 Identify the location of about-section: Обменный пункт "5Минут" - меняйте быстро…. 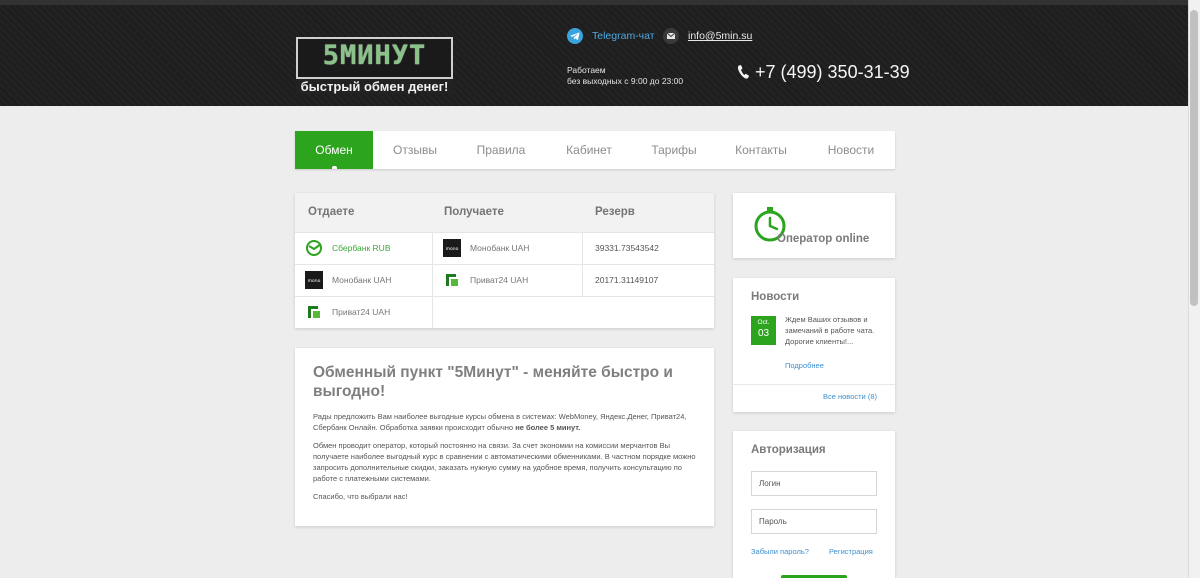
(504, 437).